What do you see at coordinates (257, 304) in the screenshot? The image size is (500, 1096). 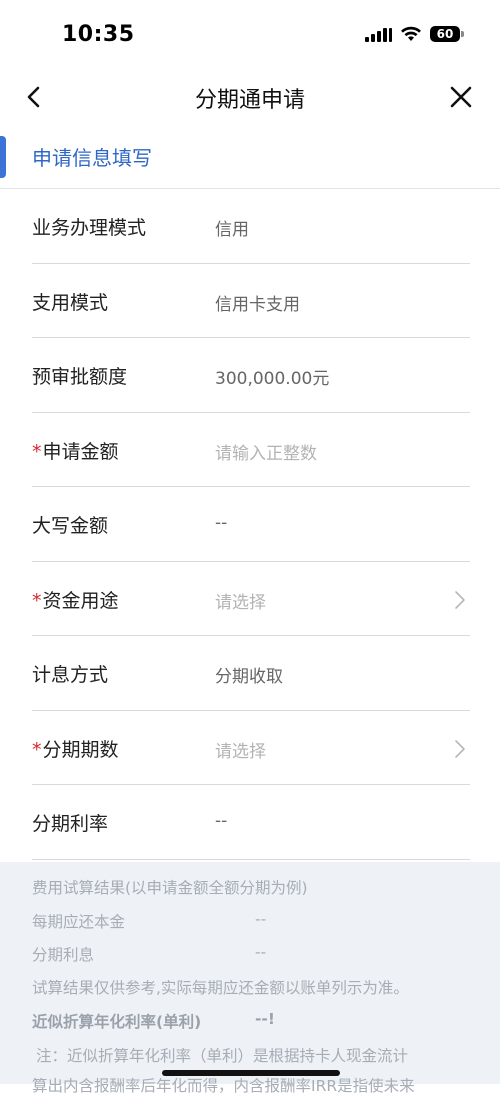 I see `field-value: 信用卡支用` at bounding box center [257, 304].